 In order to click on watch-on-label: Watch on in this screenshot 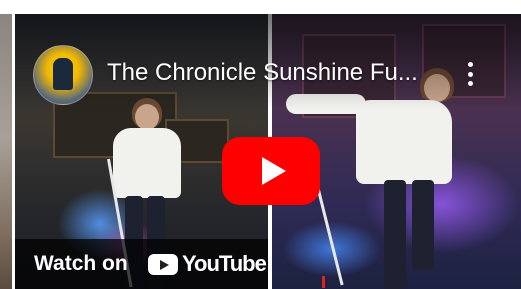, I will do `click(81, 263)`.